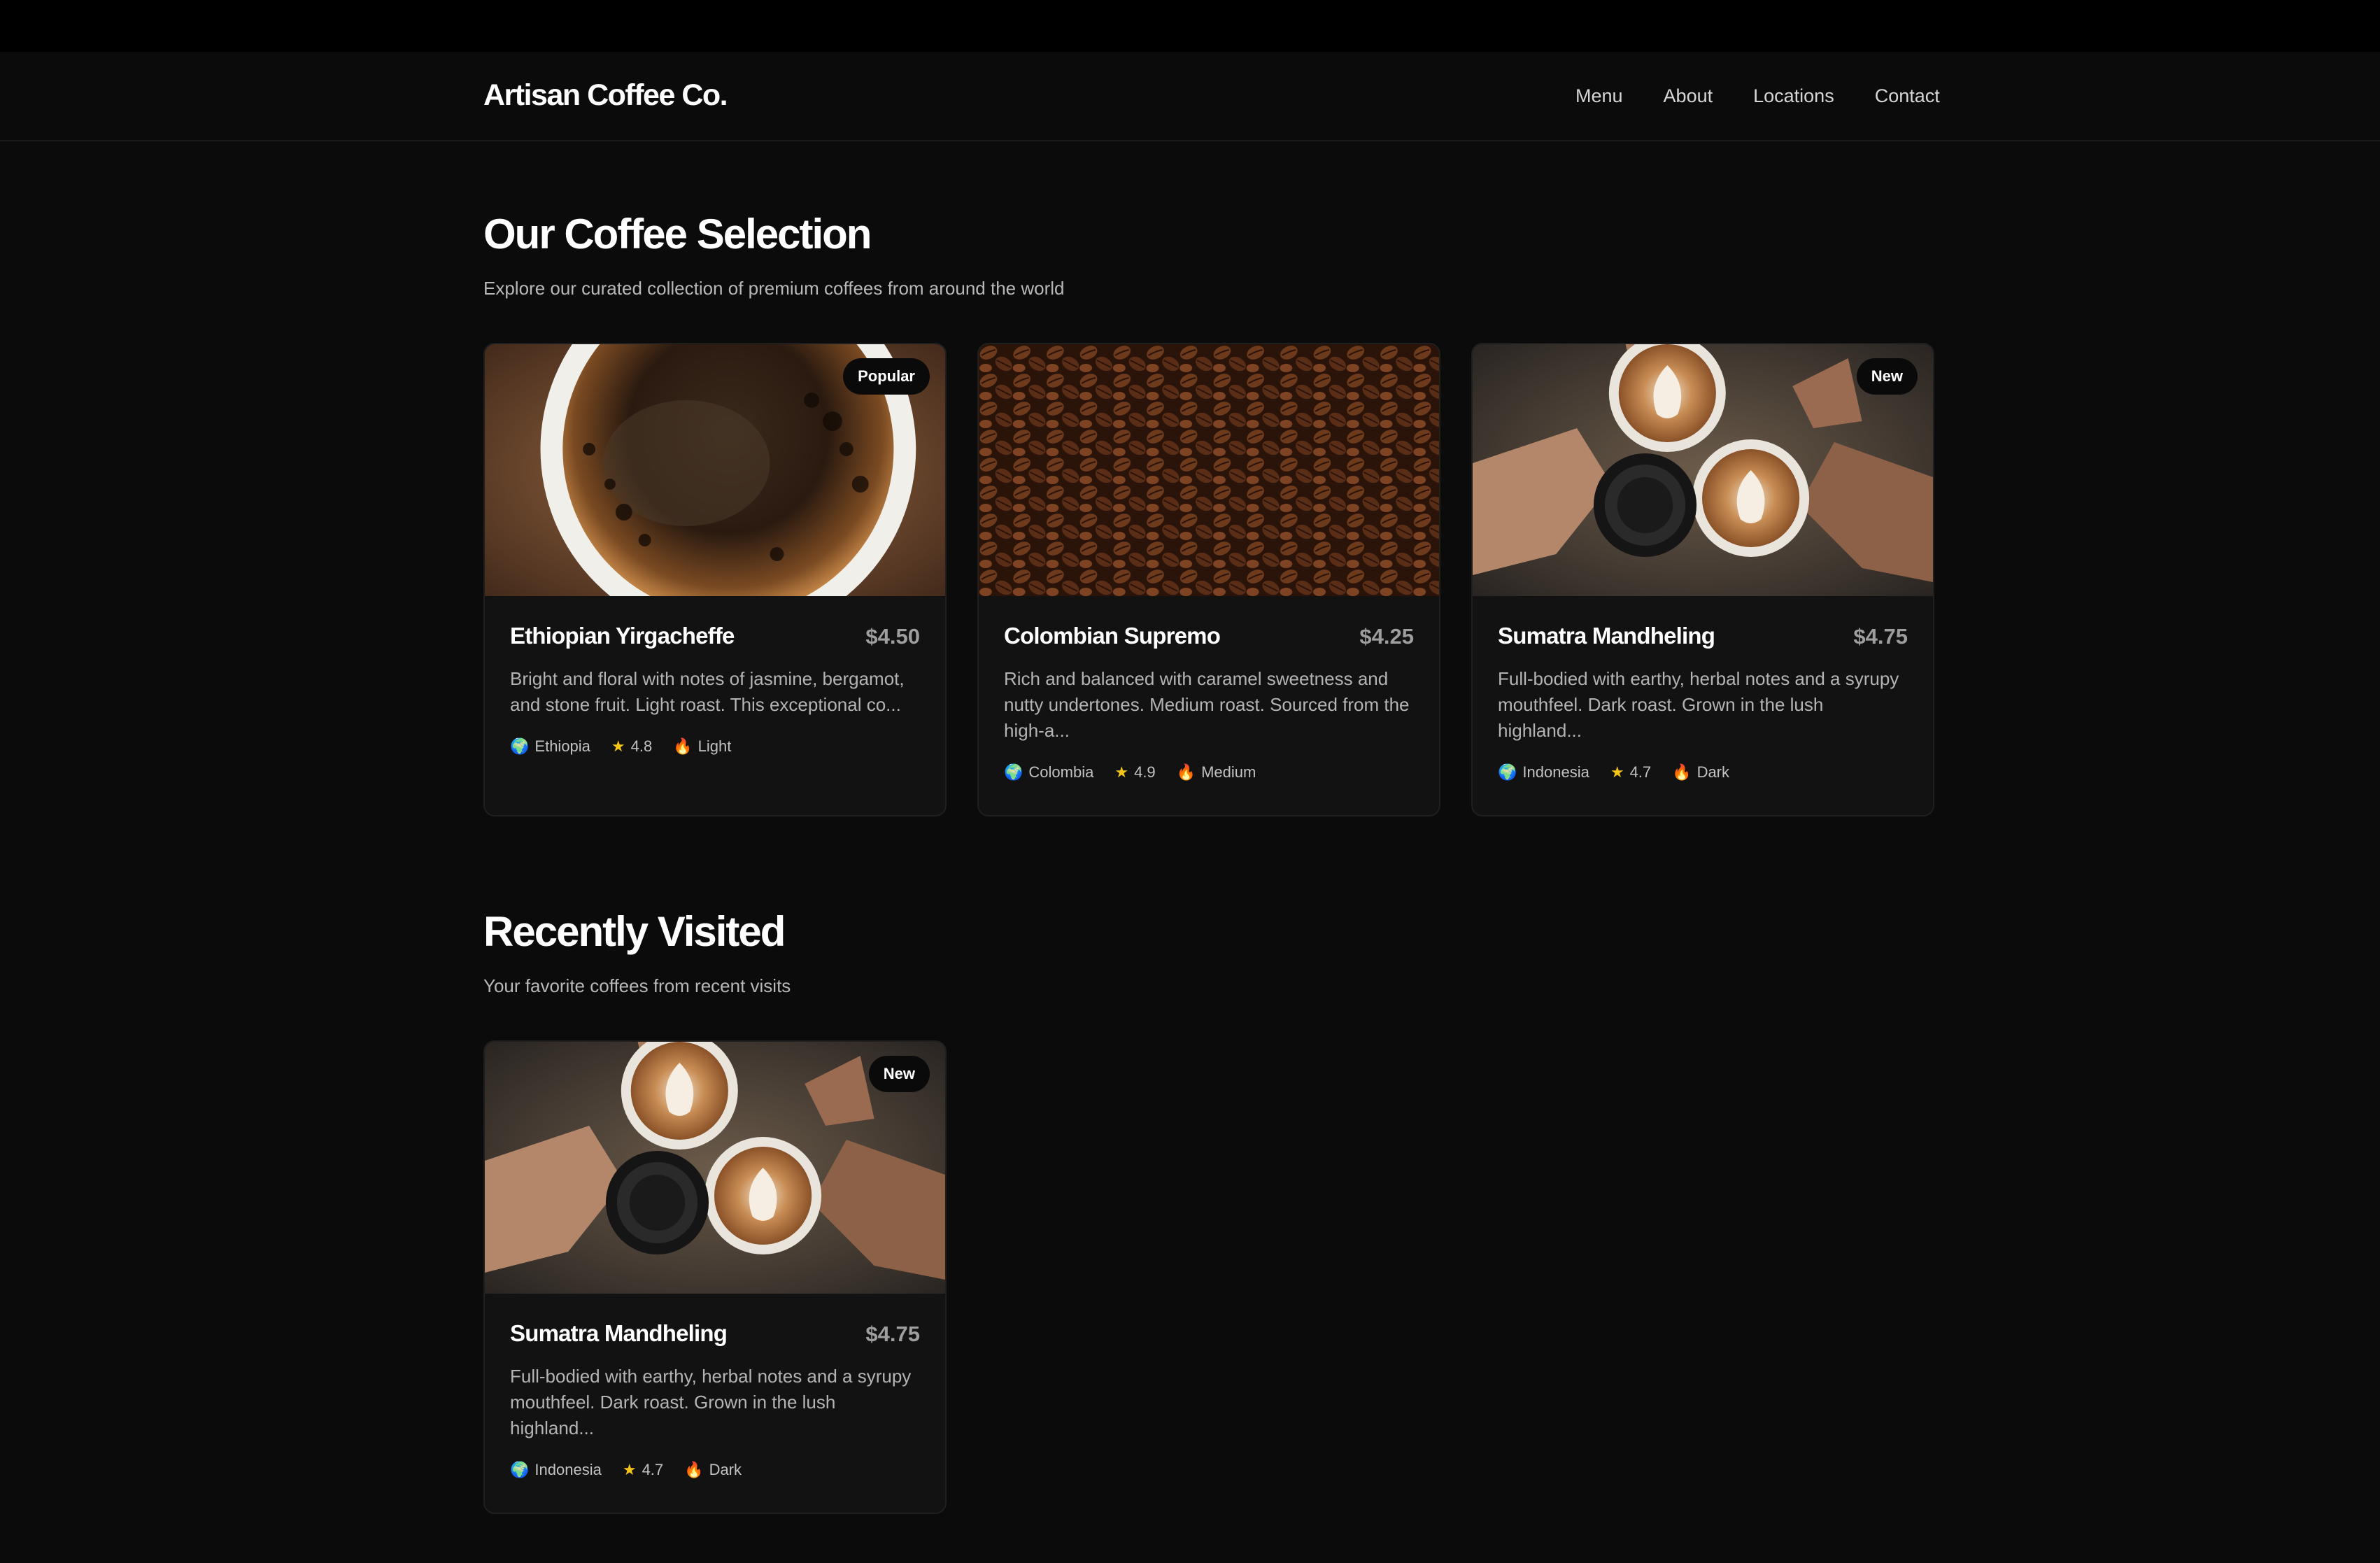  What do you see at coordinates (634, 931) in the screenshot?
I see `section-title: Recently Visited` at bounding box center [634, 931].